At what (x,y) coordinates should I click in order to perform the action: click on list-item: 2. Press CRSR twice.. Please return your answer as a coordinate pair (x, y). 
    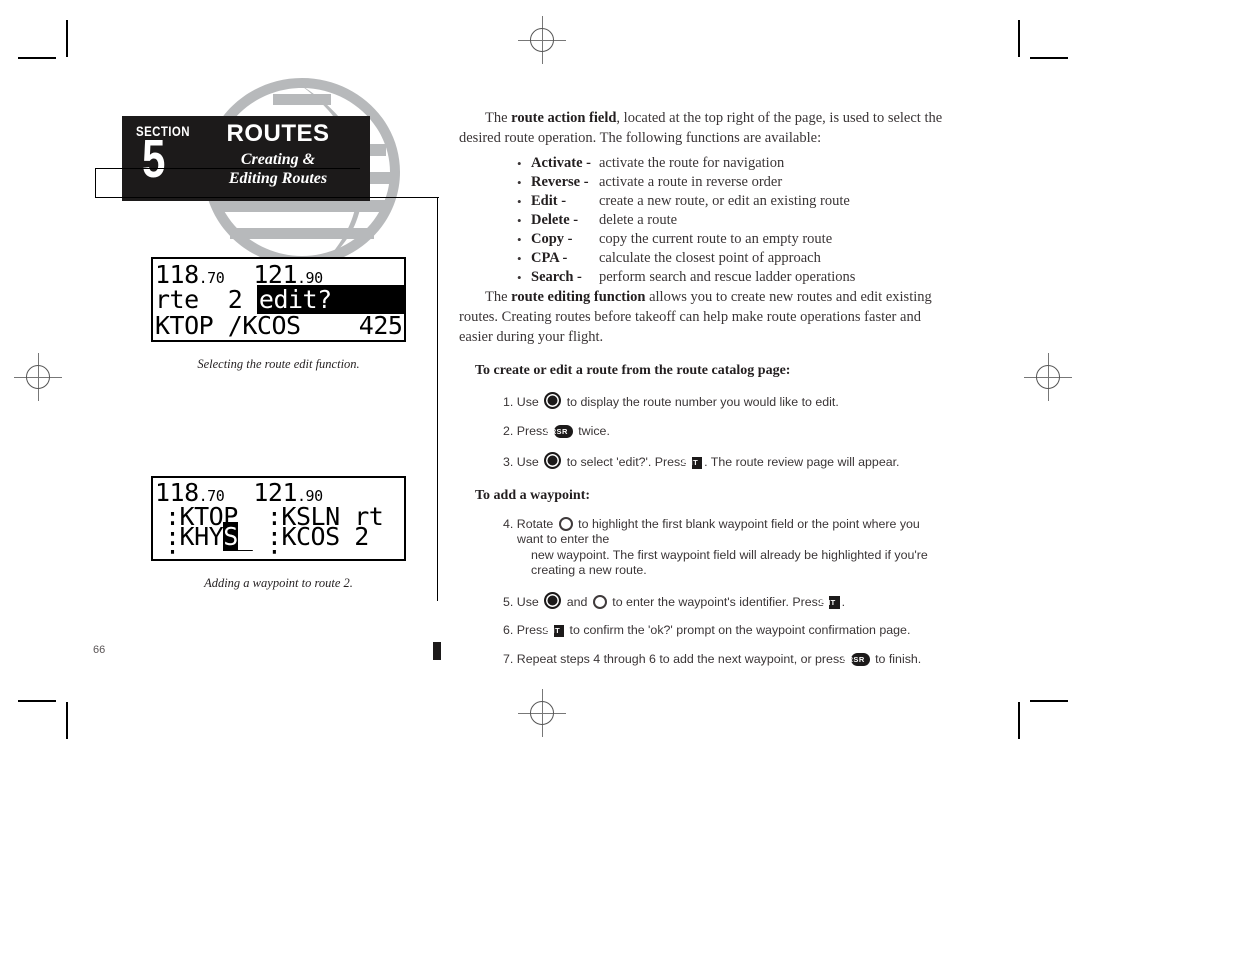
    Looking at the image, I should click on (704, 432).